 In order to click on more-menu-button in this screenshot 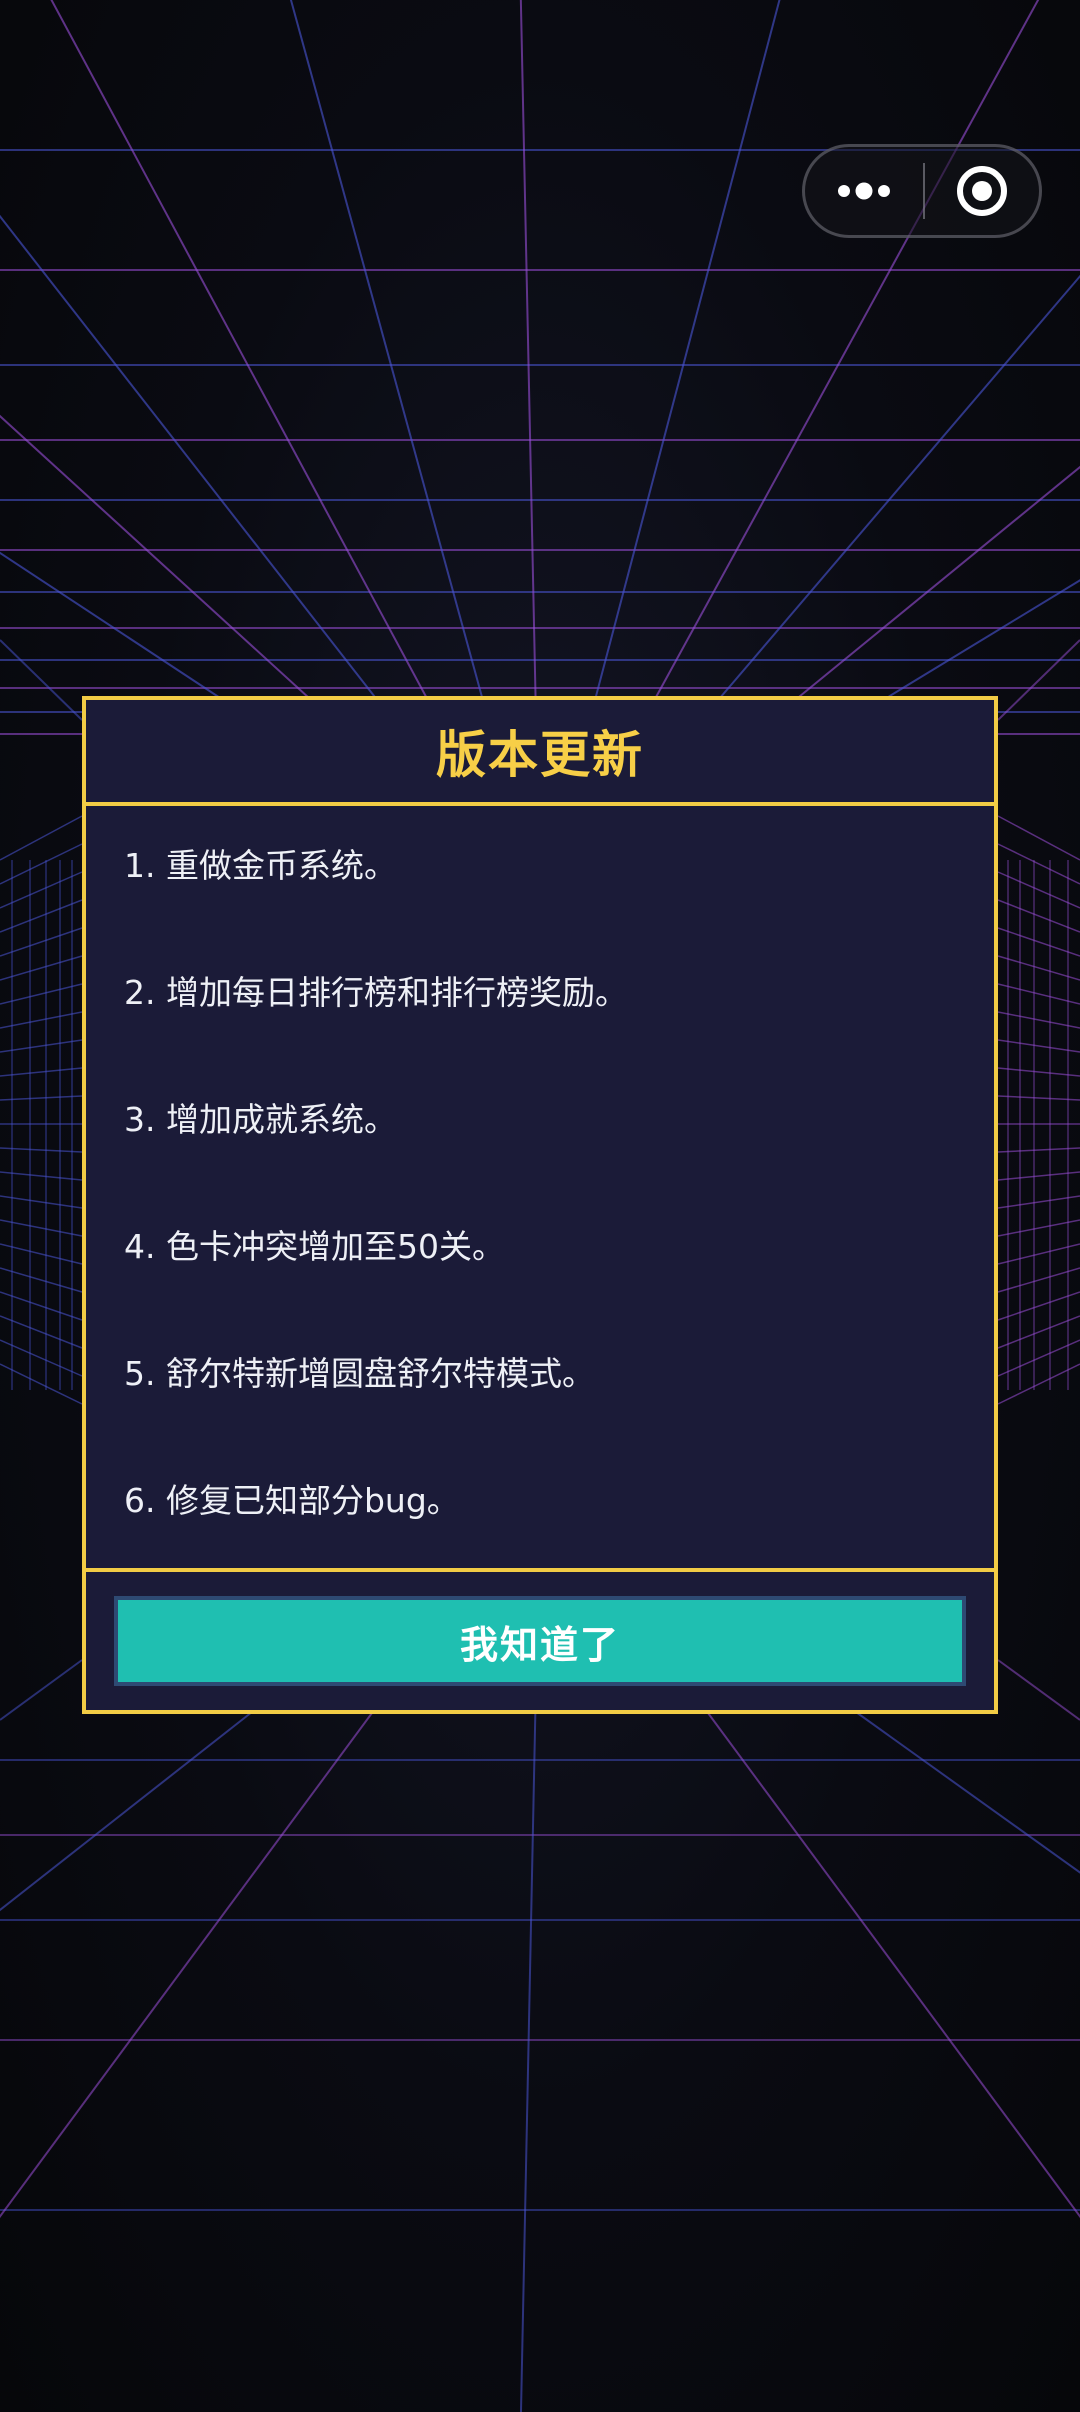, I will do `click(864, 191)`.